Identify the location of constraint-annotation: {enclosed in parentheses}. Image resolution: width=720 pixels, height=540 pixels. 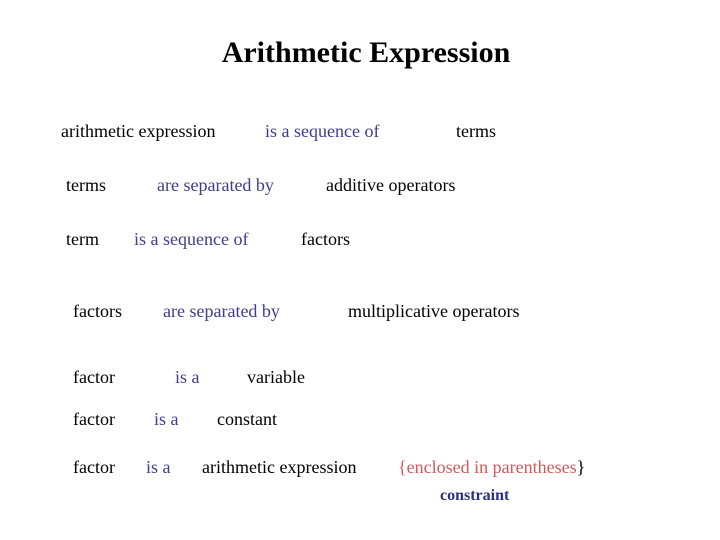
(491, 467).